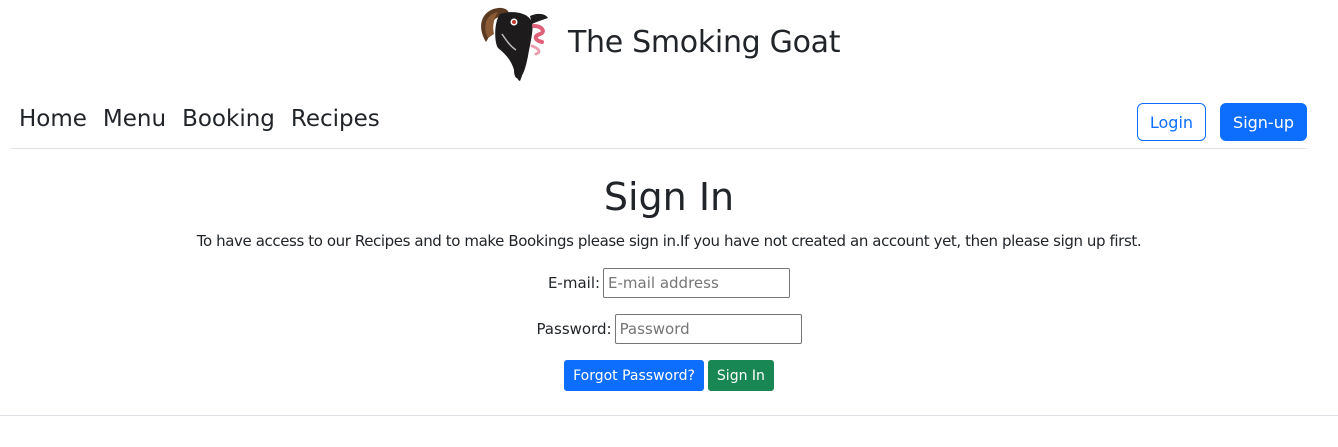  Describe the element at coordinates (335, 119) in the screenshot. I see `nav-link-recipes: Recipes` at that location.